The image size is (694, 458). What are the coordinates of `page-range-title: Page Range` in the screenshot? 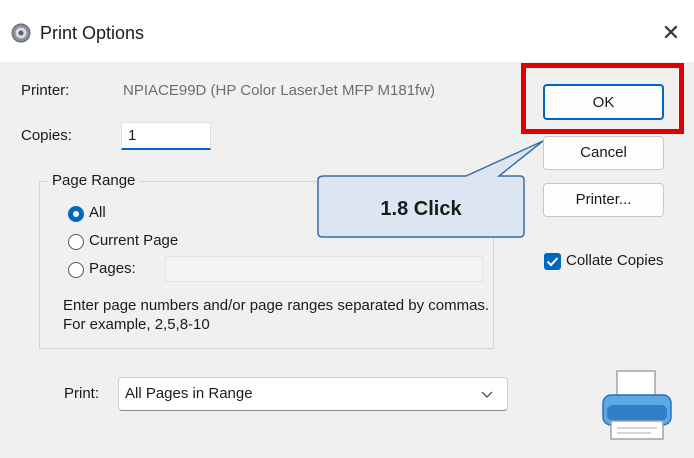 It's located at (94, 180).